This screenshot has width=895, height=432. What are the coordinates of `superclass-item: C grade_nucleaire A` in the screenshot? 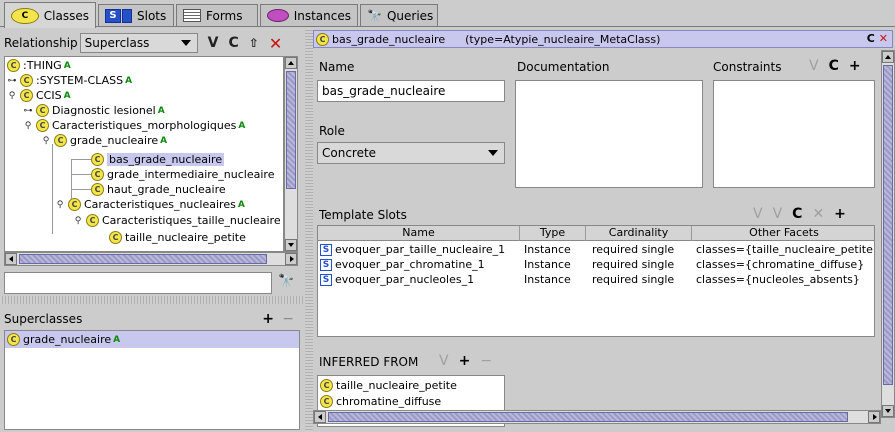 It's located at (152, 339).